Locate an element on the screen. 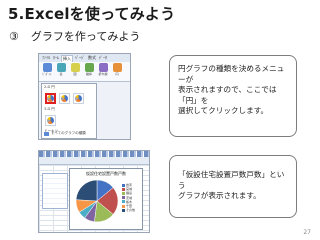 The height and width of the screenshot is (240, 320). pie-option-bar-of-pie is located at coordinates (78, 98).